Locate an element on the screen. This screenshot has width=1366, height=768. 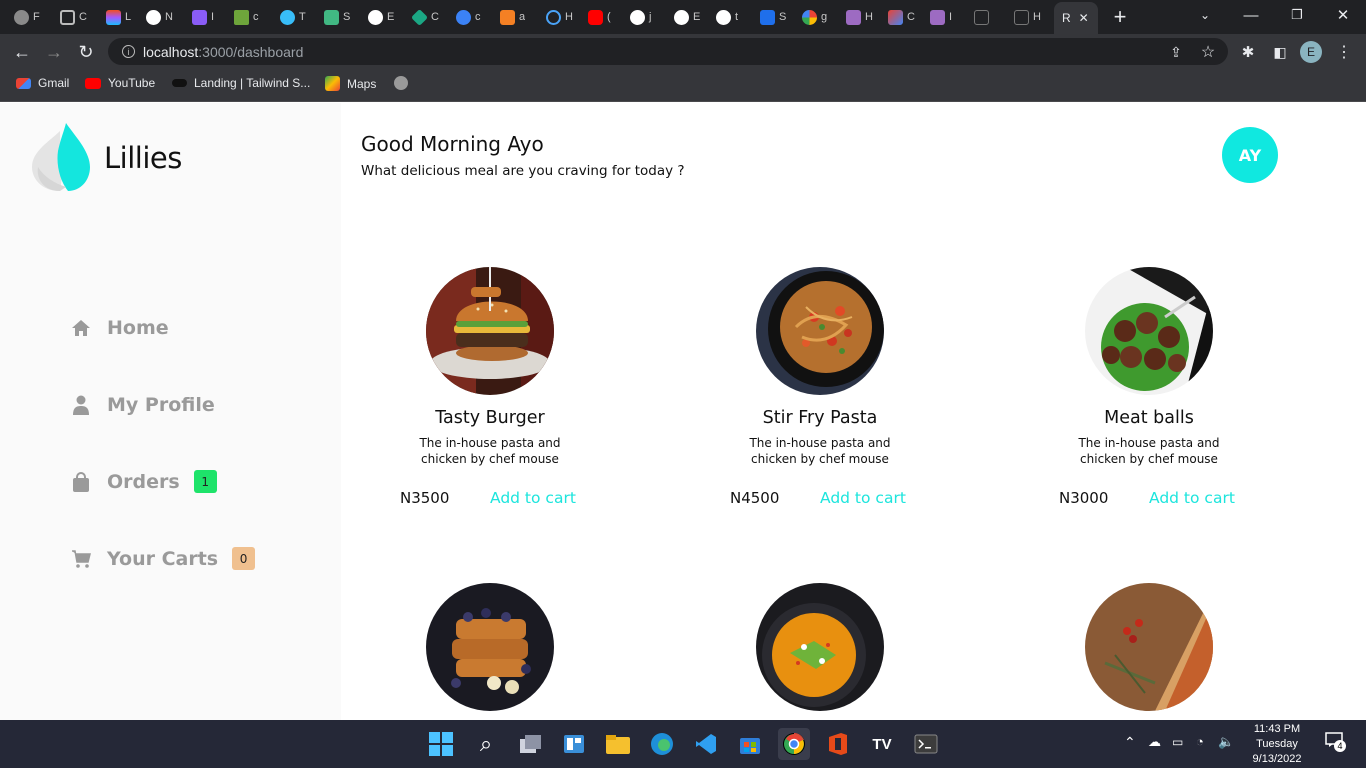
browser-tab: g is located at coordinates (814, 17).